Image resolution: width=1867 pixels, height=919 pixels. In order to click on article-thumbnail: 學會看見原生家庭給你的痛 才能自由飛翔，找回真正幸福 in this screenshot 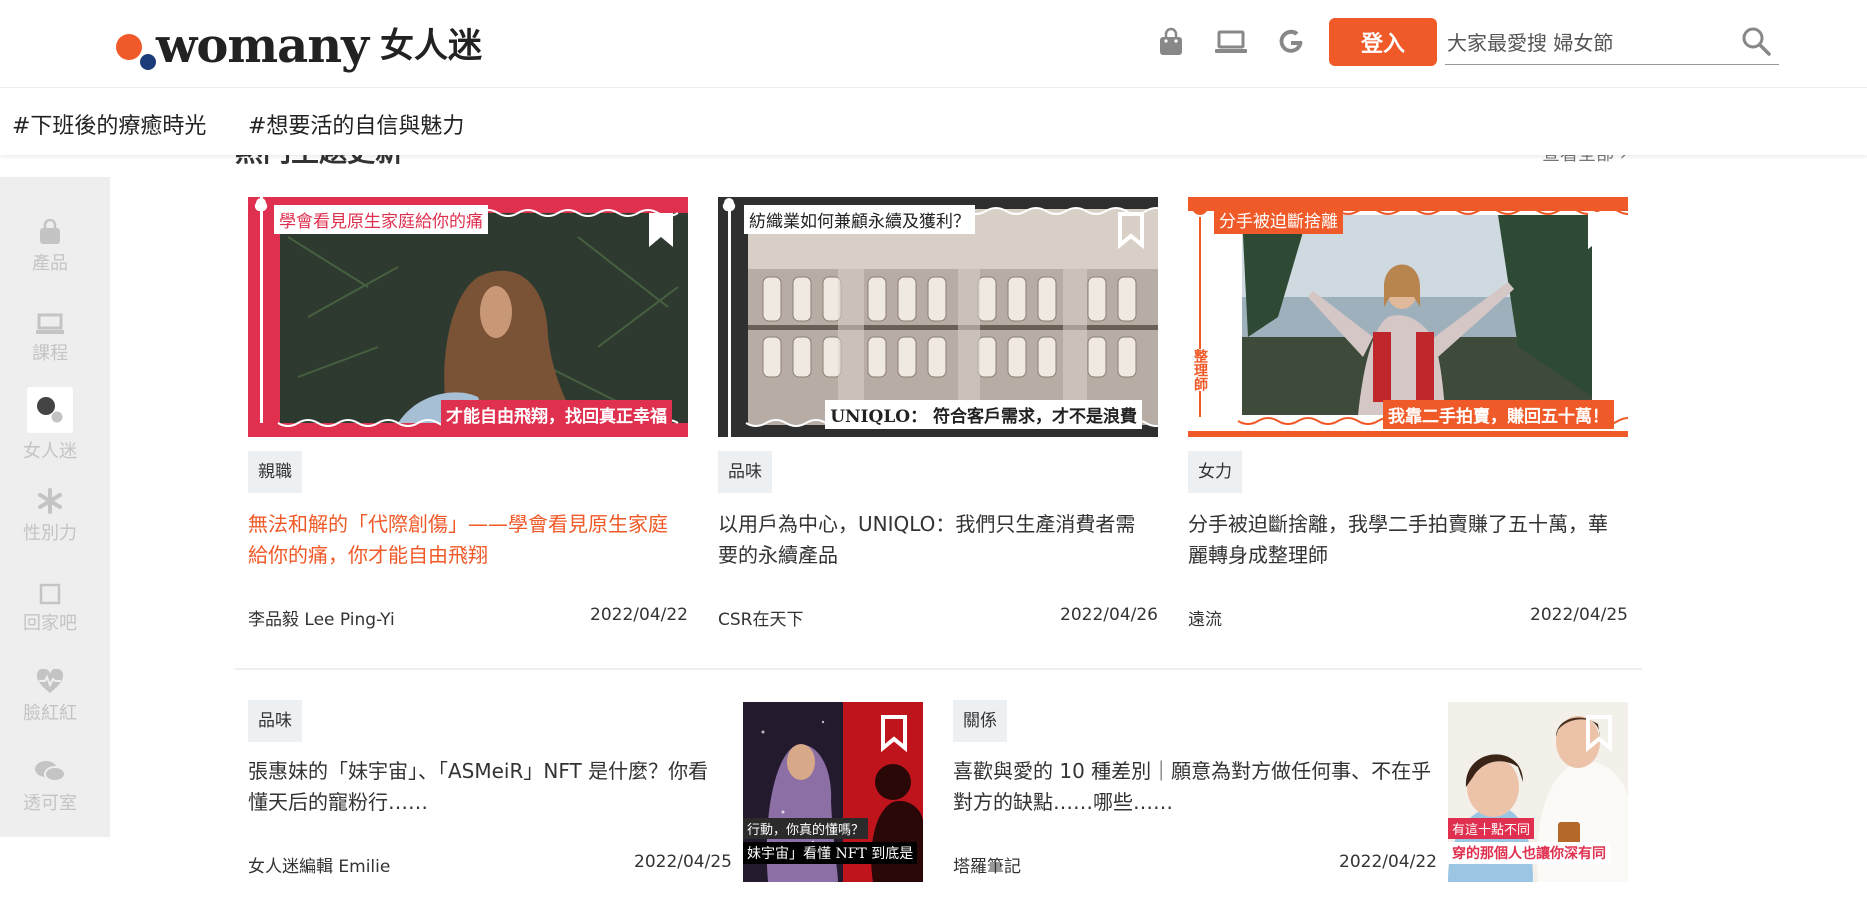, I will do `click(468, 317)`.